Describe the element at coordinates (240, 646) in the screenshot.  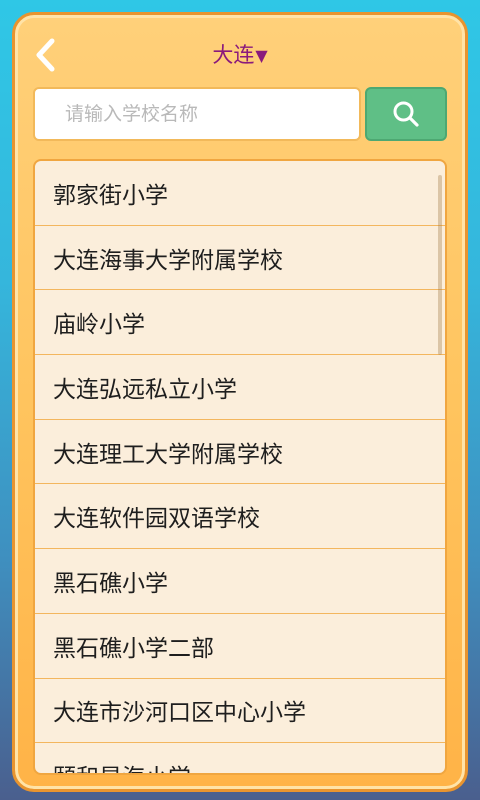
I see `list-item: 黑石礁小学二部` at that location.